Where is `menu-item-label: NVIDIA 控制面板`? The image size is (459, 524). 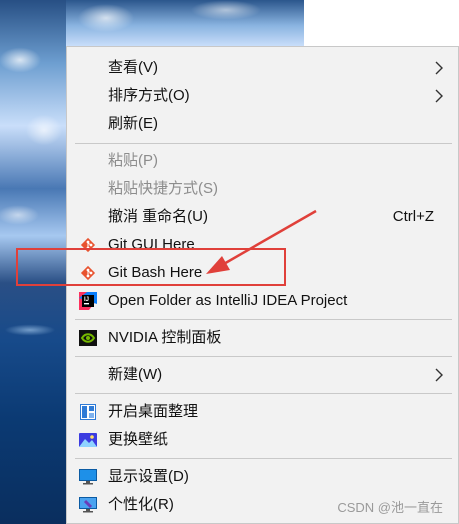
menu-item-label: NVIDIA 控制面板 is located at coordinates (165, 337).